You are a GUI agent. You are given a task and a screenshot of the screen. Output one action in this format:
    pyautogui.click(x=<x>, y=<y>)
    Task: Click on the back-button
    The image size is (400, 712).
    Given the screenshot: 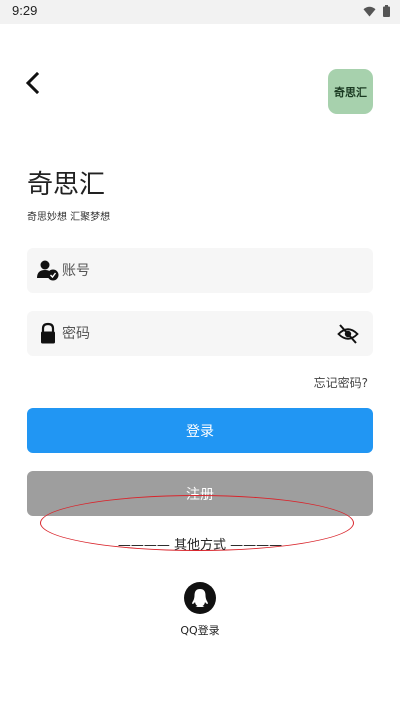 What is the action you would take?
    pyautogui.click(x=32, y=83)
    